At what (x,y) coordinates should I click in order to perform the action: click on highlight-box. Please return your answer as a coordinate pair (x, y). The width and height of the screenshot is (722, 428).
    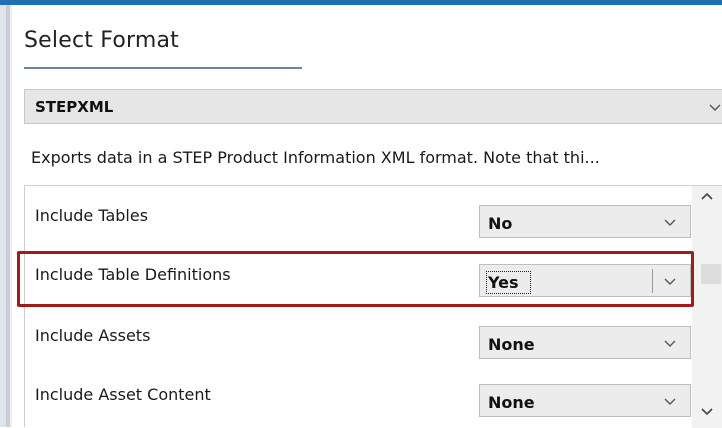
    Looking at the image, I should click on (355, 279).